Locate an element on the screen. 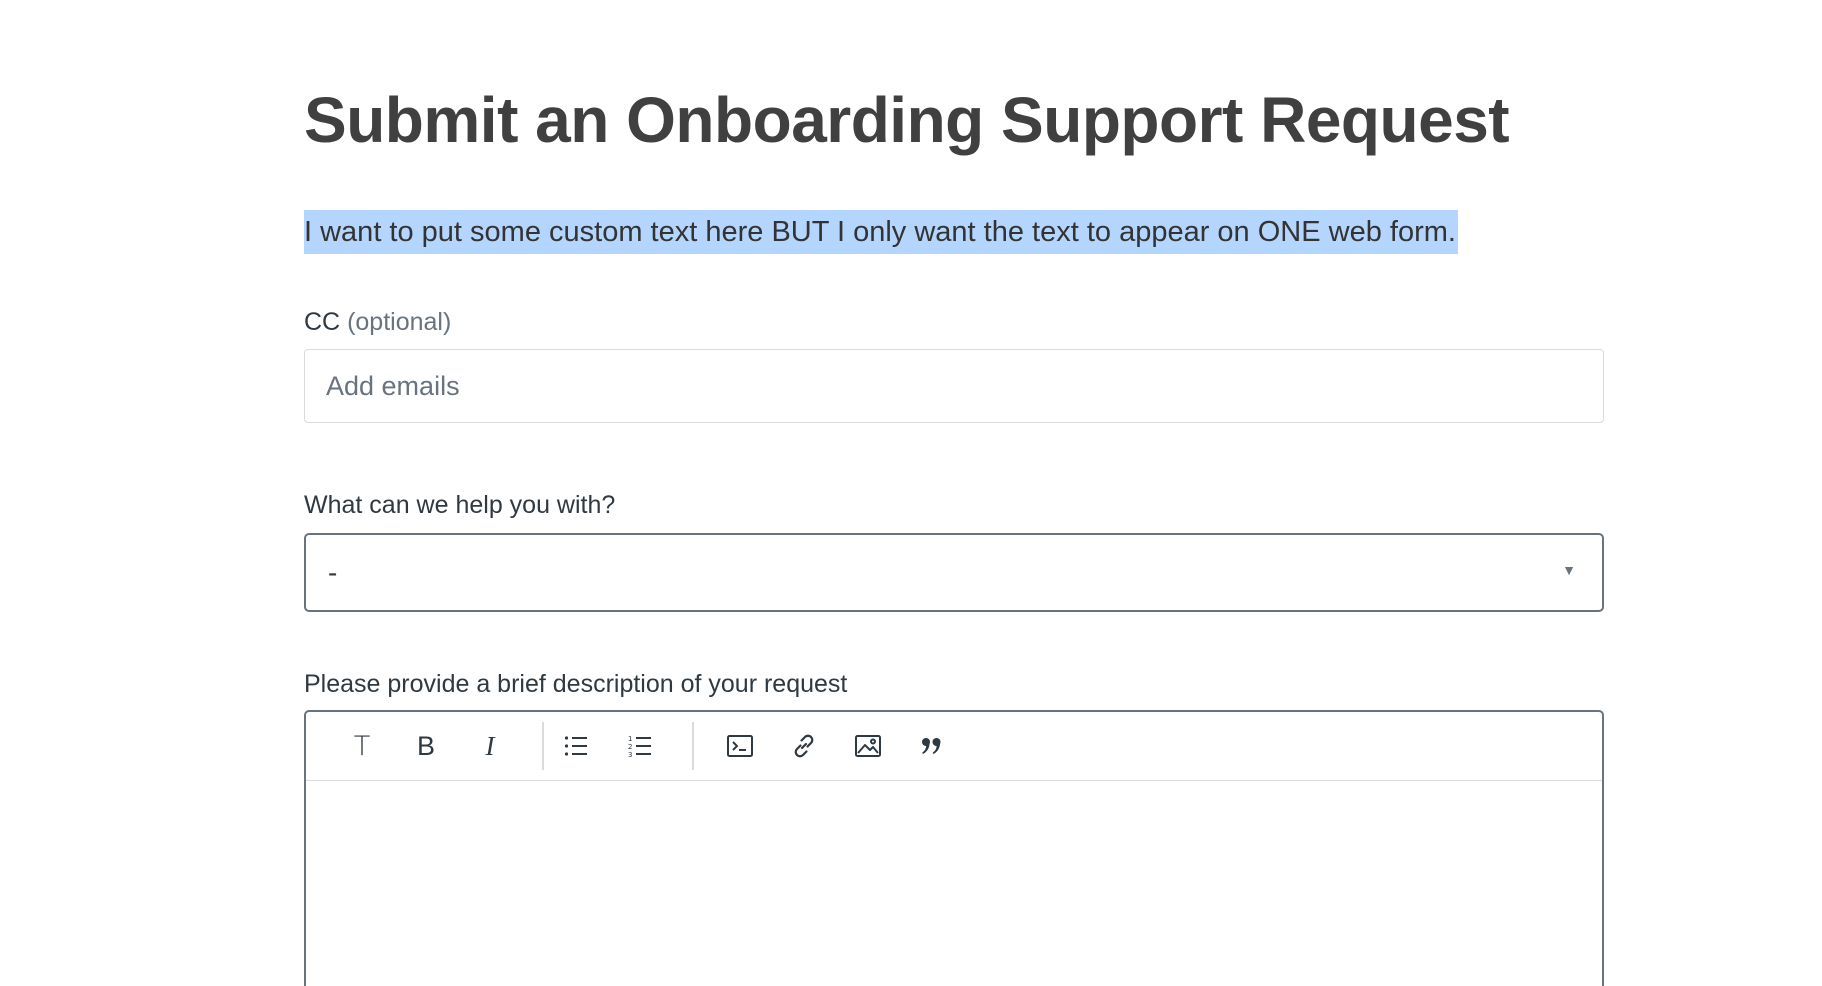 This screenshot has width=1822, height=986. italic-icon: I is located at coordinates (490, 745).